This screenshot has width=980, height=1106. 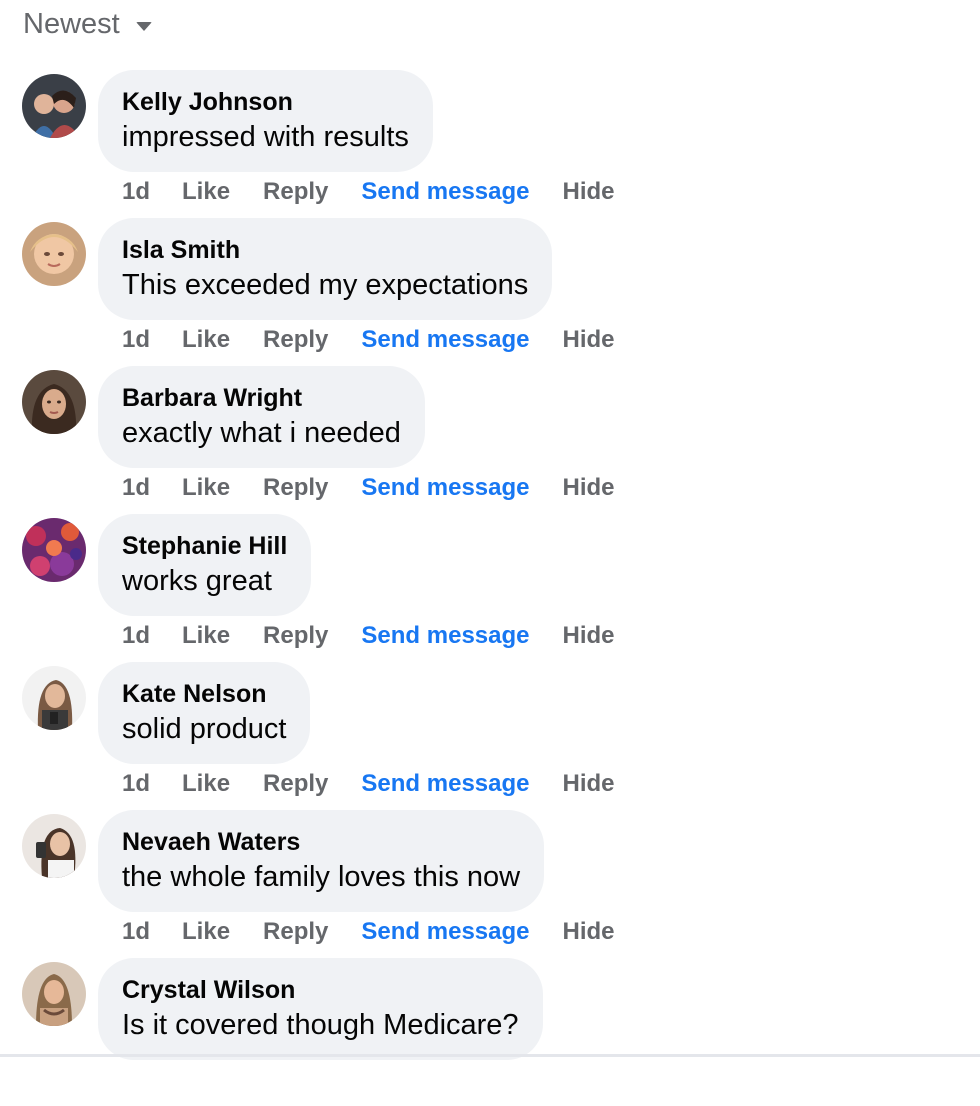 I want to click on comment-bubble: Barbara Wright exactly what i needed, so click(x=261, y=417).